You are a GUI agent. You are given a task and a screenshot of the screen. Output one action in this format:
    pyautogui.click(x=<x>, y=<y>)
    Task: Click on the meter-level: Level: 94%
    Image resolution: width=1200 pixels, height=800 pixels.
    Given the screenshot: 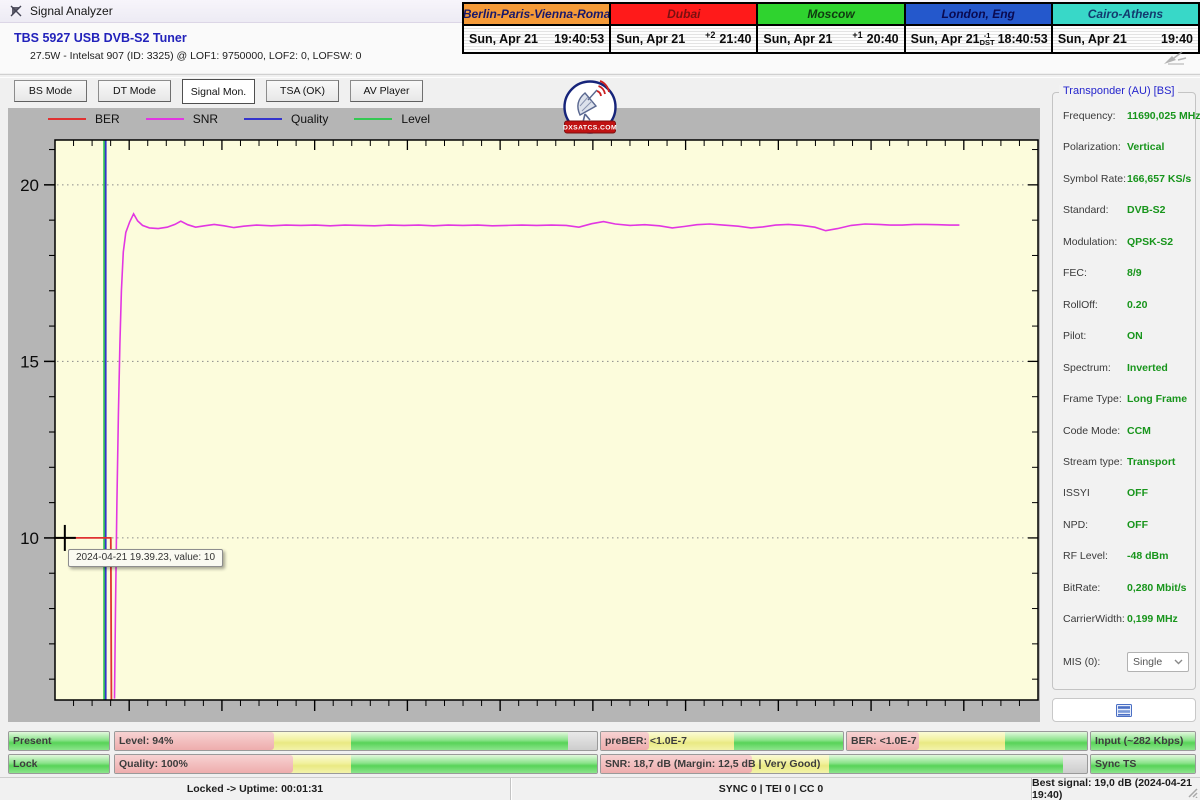 What is the action you would take?
    pyautogui.click(x=356, y=741)
    